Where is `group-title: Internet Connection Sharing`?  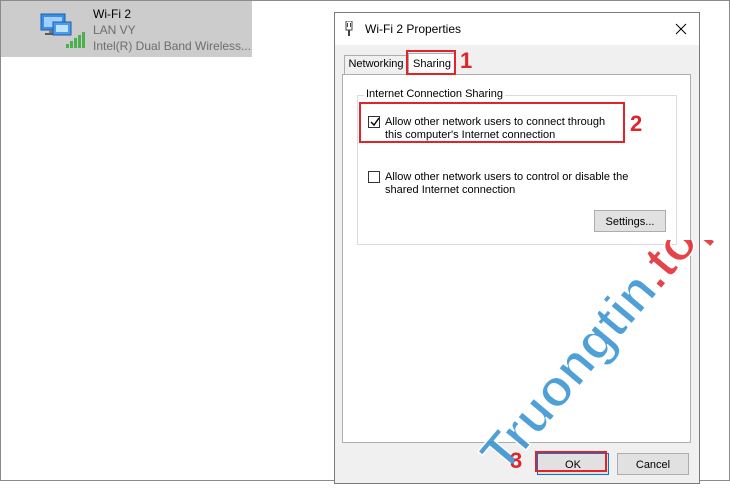 group-title: Internet Connection Sharing is located at coordinates (434, 94).